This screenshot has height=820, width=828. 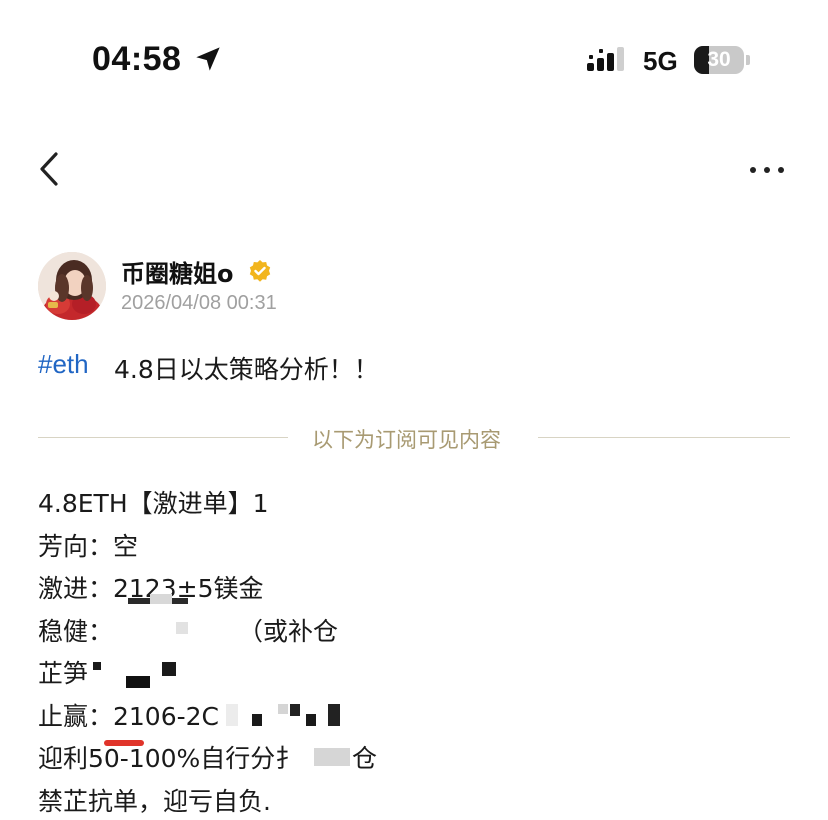 What do you see at coordinates (767, 170) in the screenshot?
I see `more-icon` at bounding box center [767, 170].